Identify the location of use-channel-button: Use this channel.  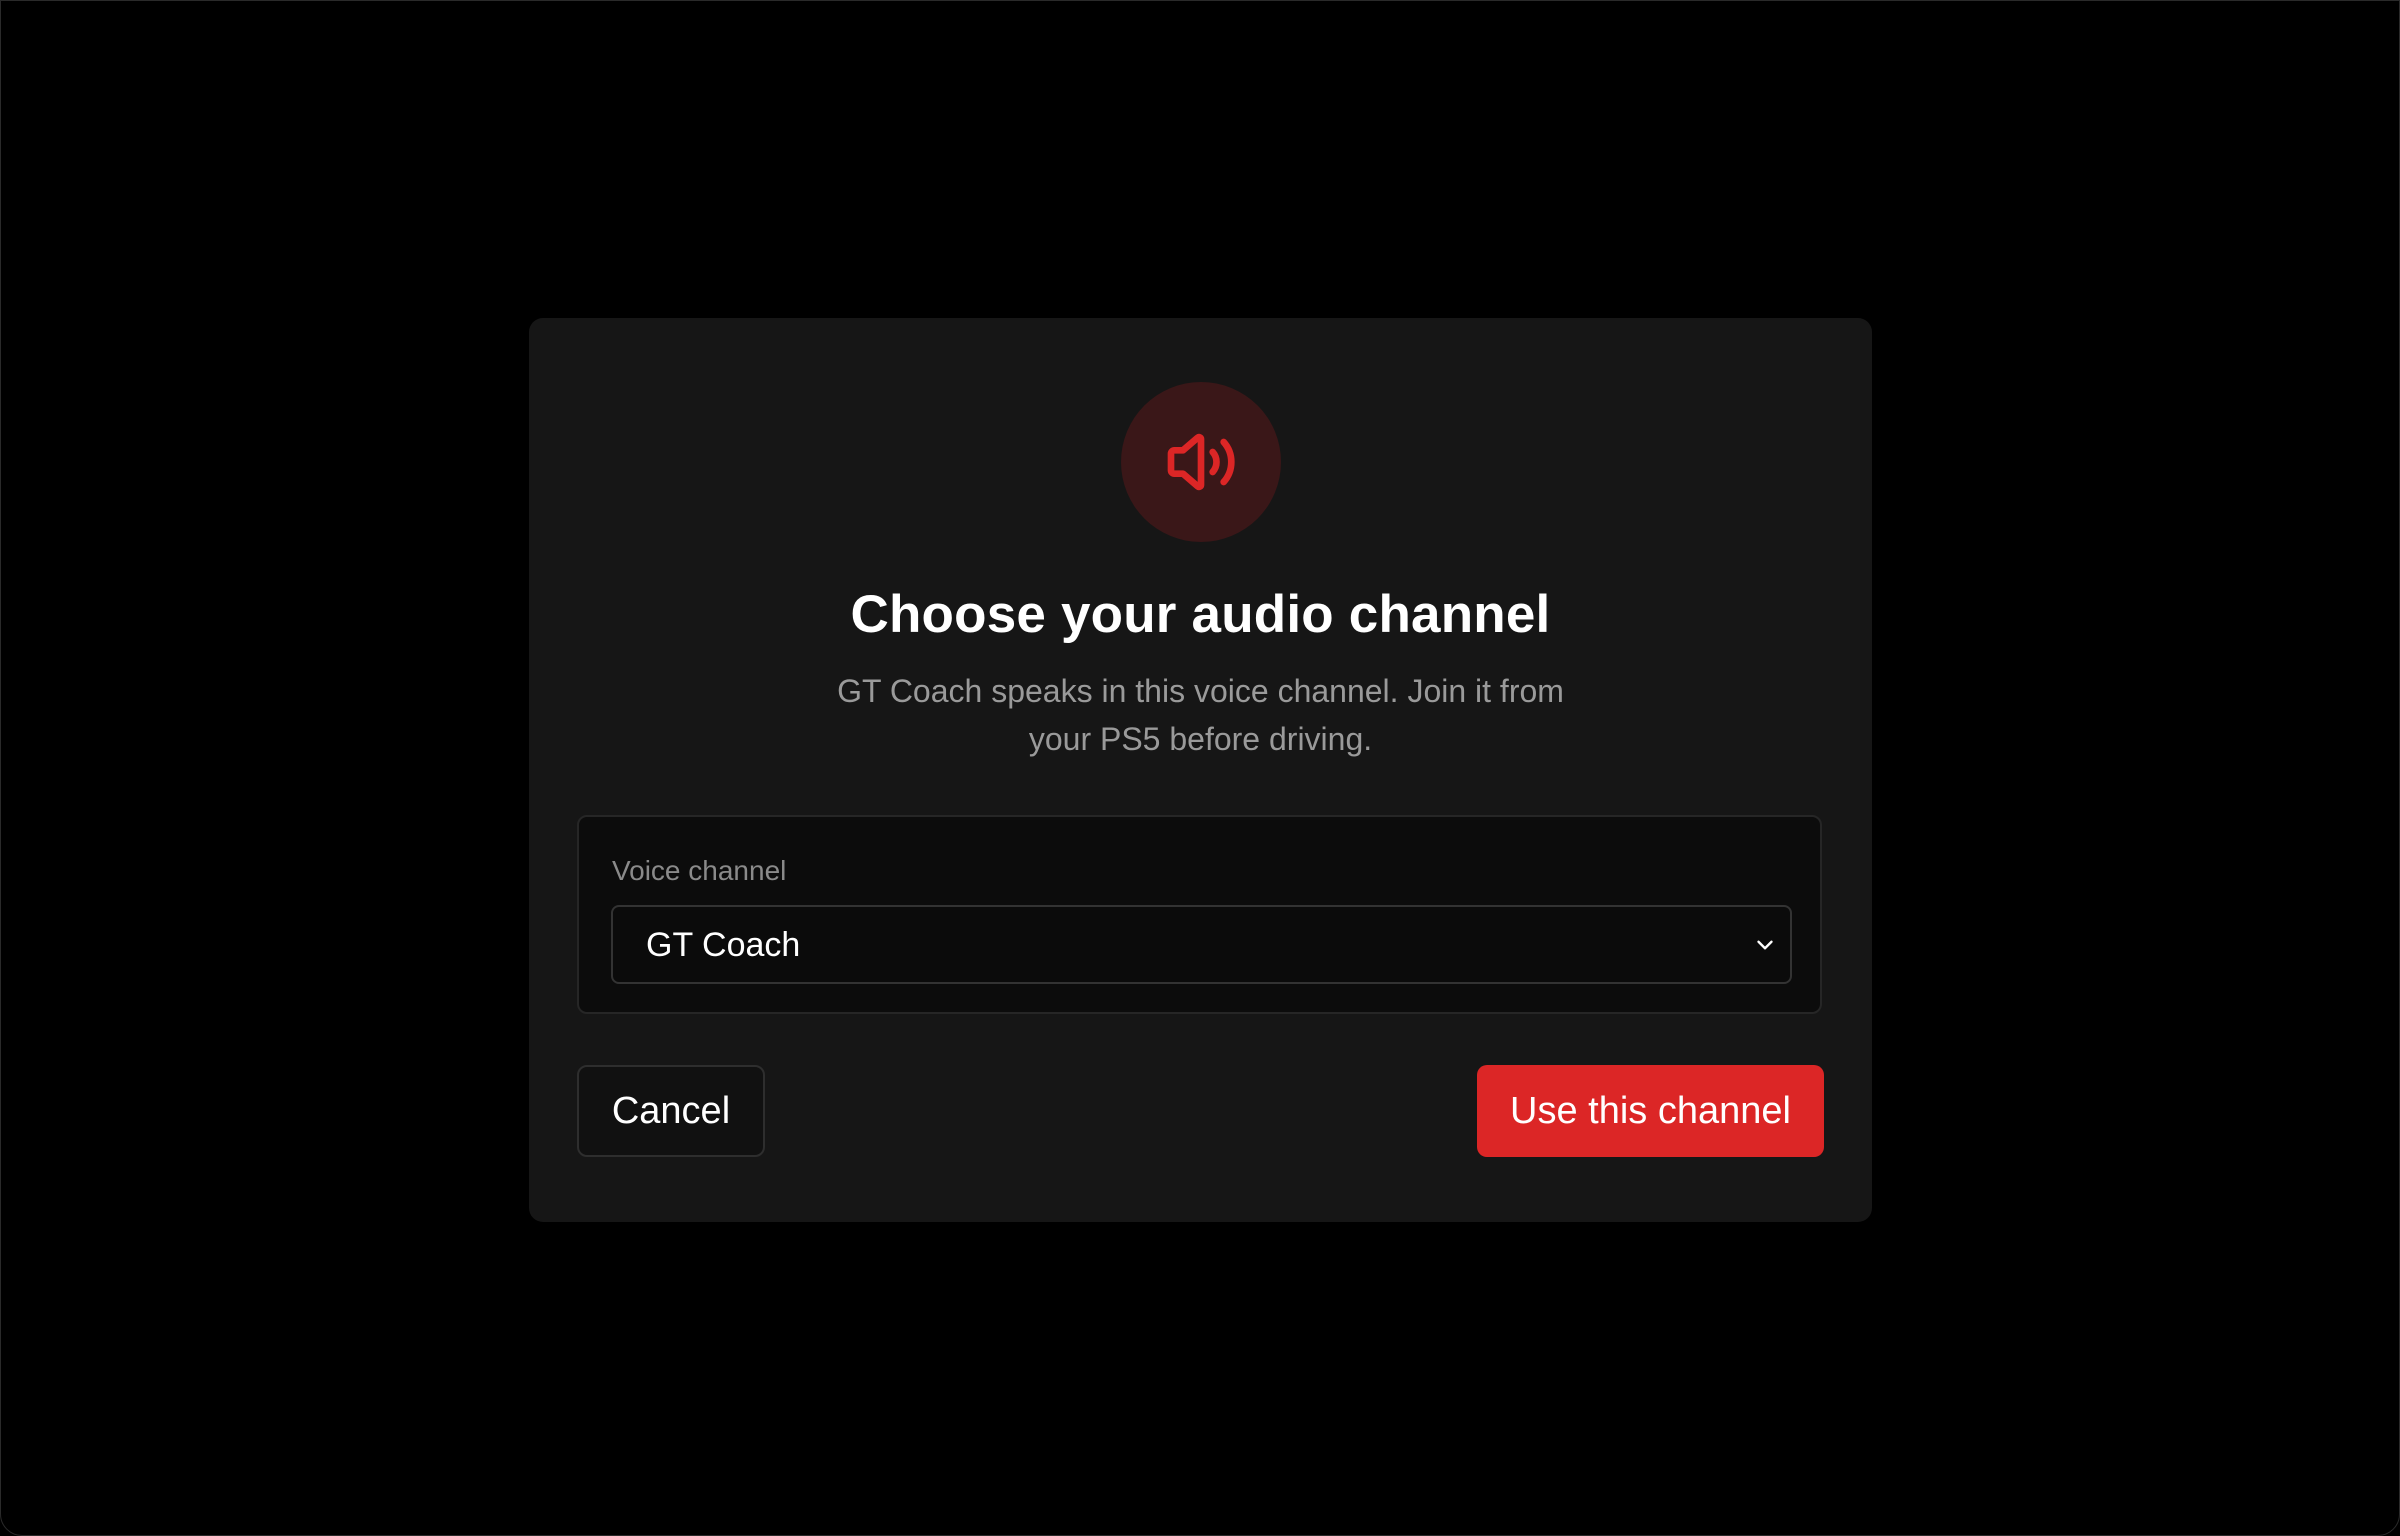
(1650, 1111).